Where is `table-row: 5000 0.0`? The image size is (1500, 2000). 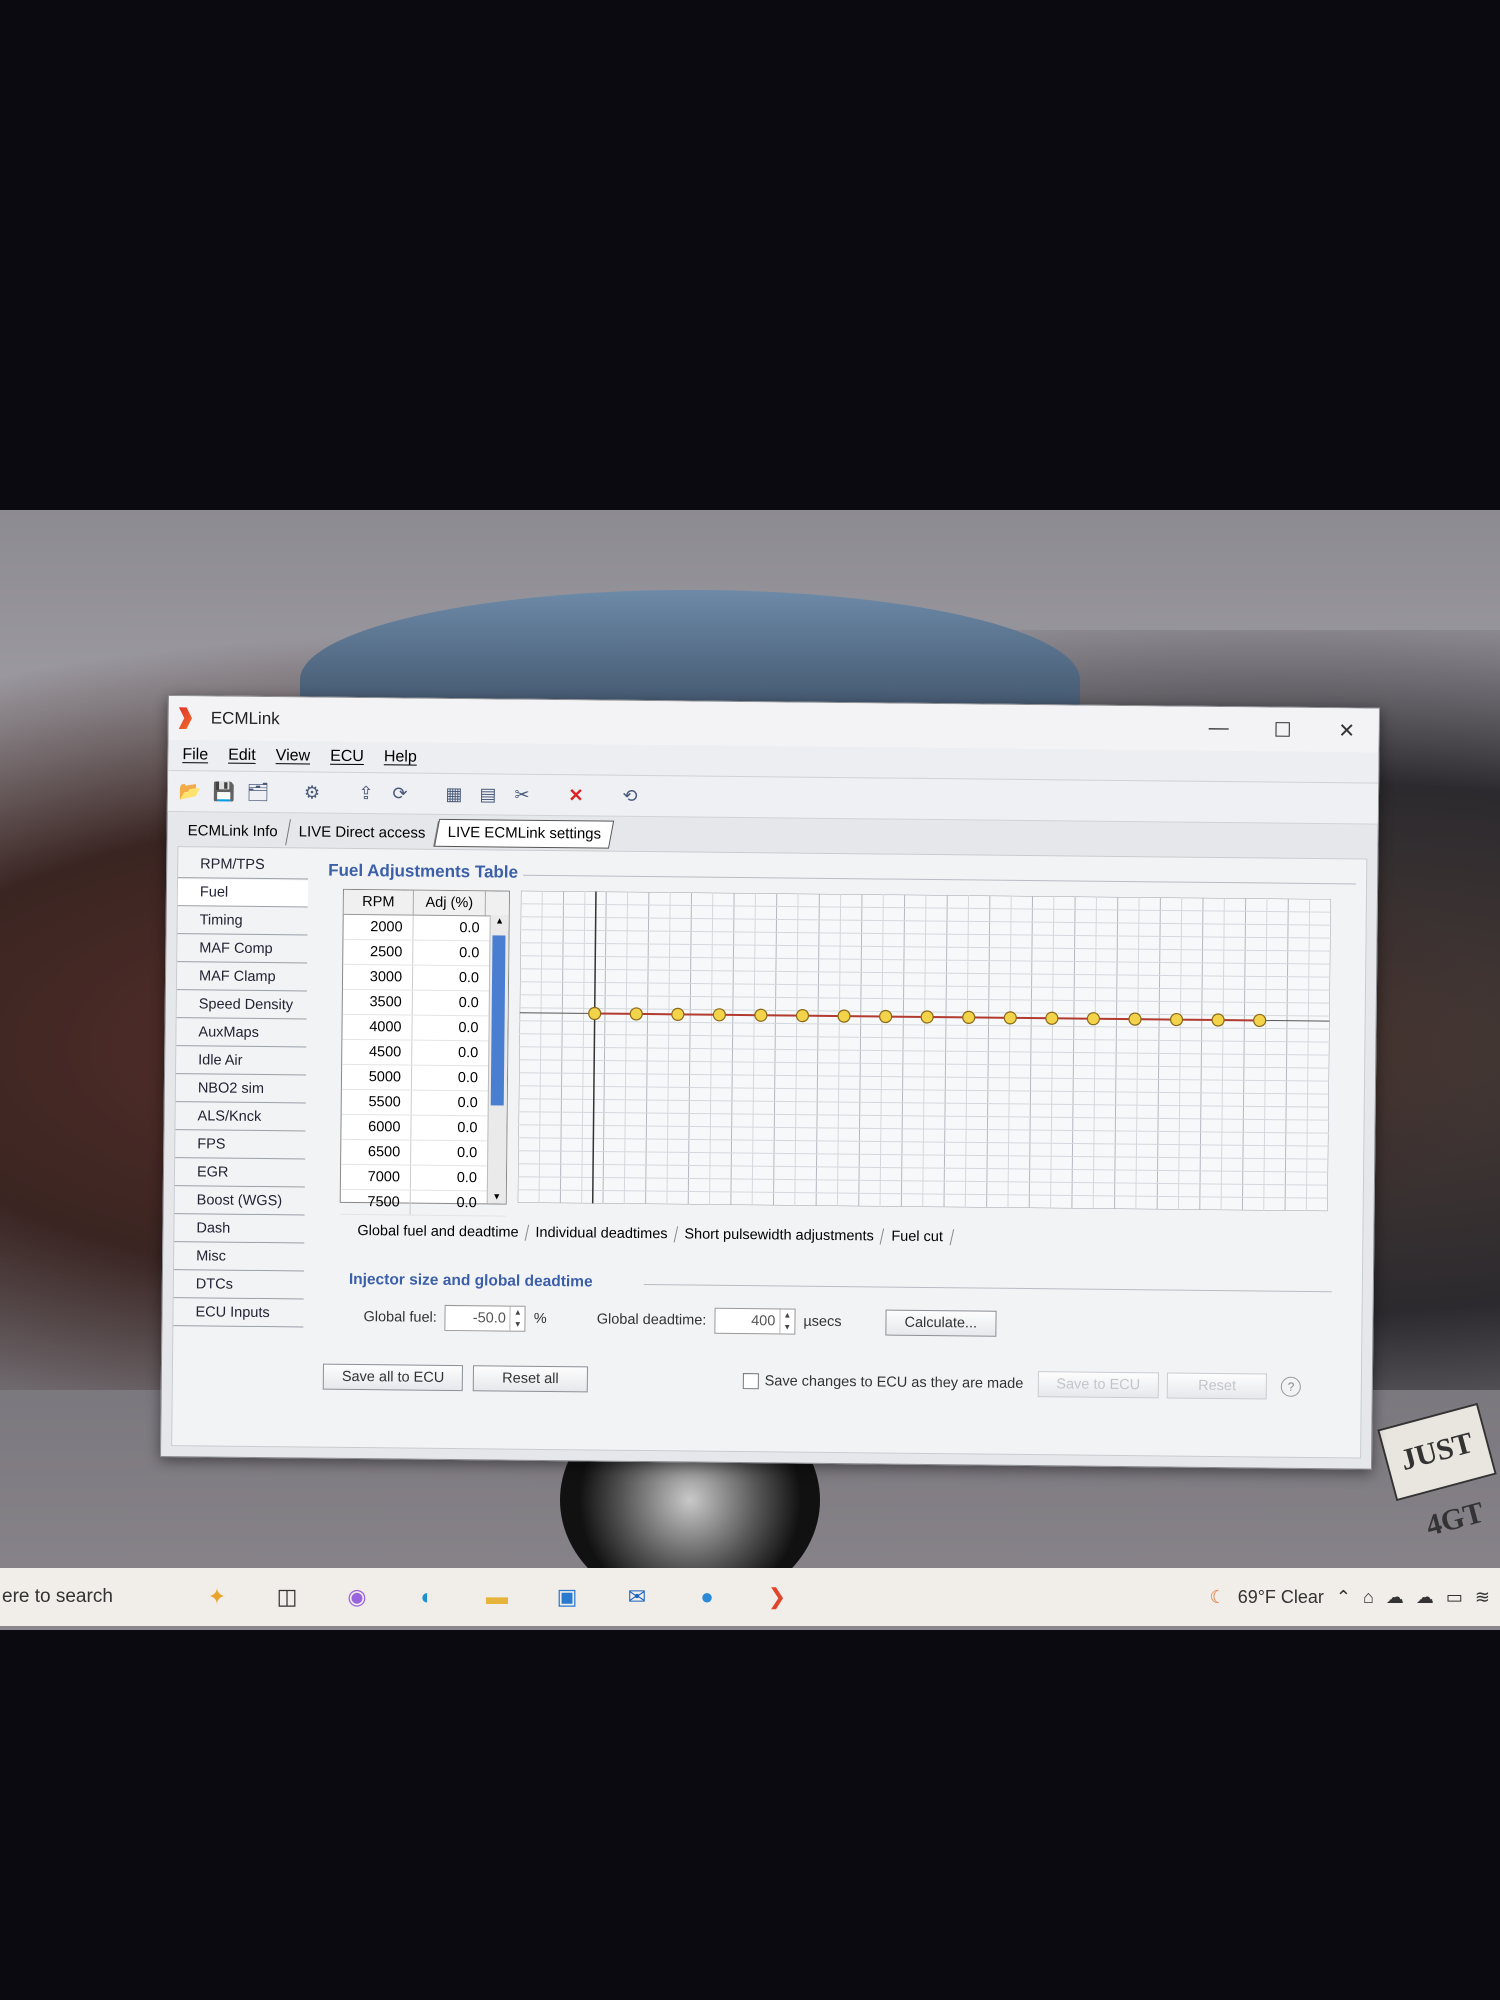
table-row: 5000 0.0 is located at coordinates (424, 1078).